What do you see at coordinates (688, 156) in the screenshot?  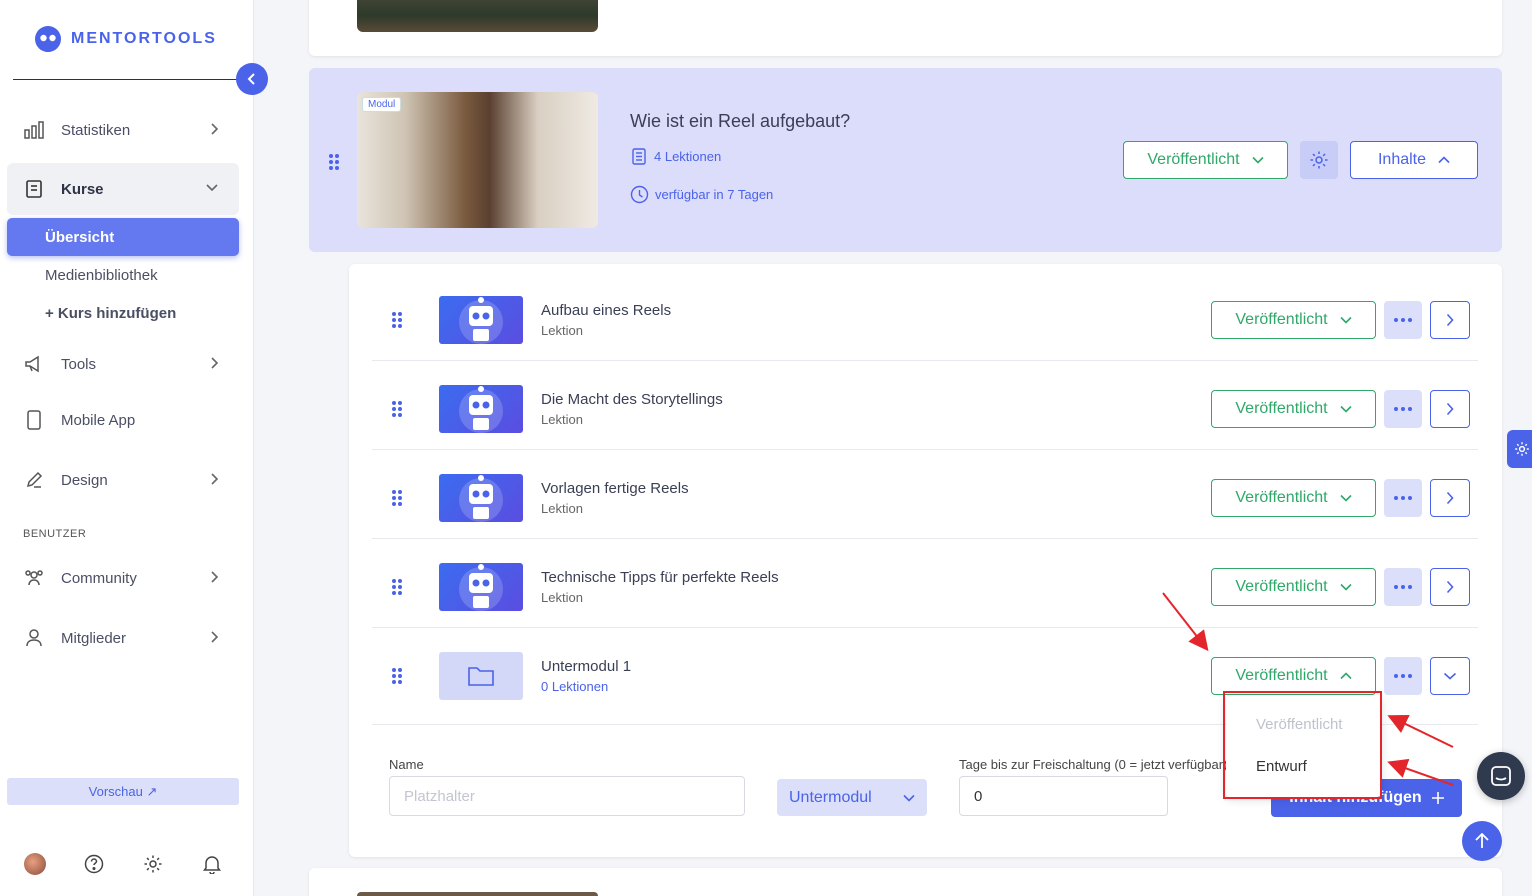 I see `module-lesson-count-text: 4 Lektionen` at bounding box center [688, 156].